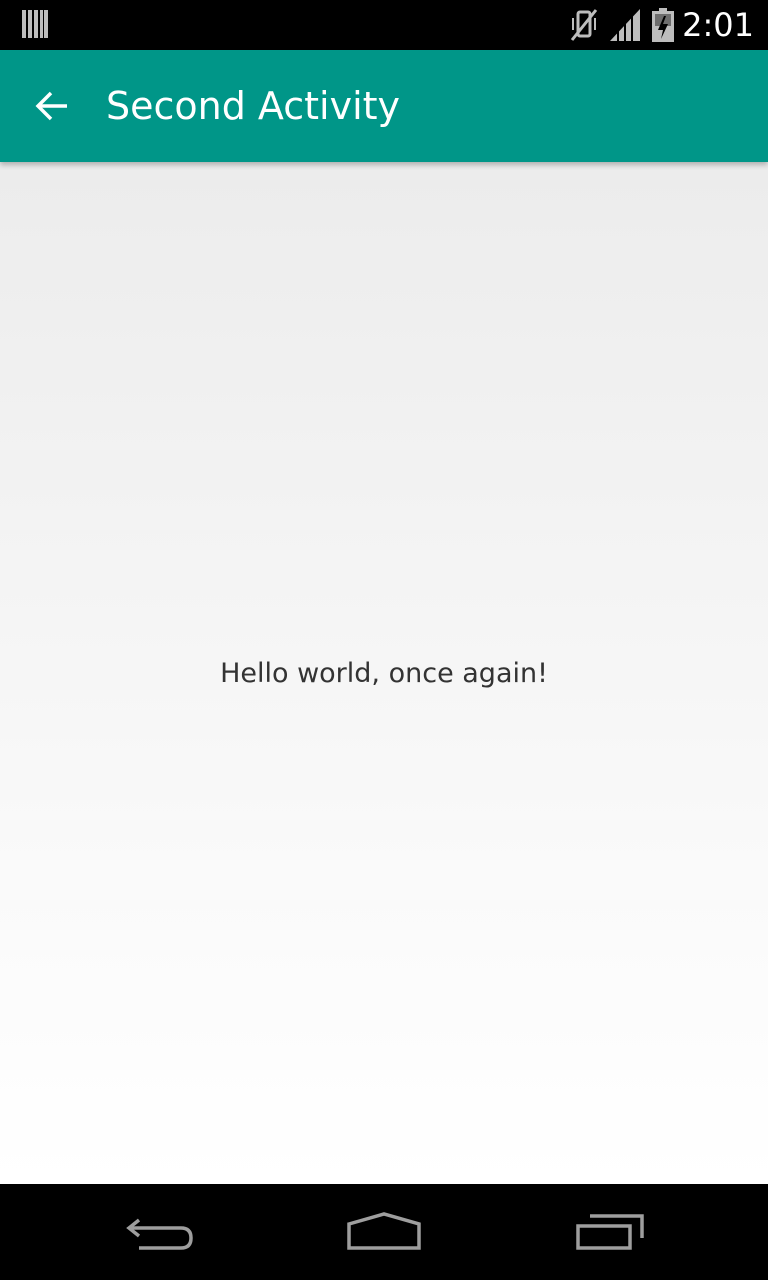 The width and height of the screenshot is (768, 1280). I want to click on vibrate-muted-icon, so click(584, 25).